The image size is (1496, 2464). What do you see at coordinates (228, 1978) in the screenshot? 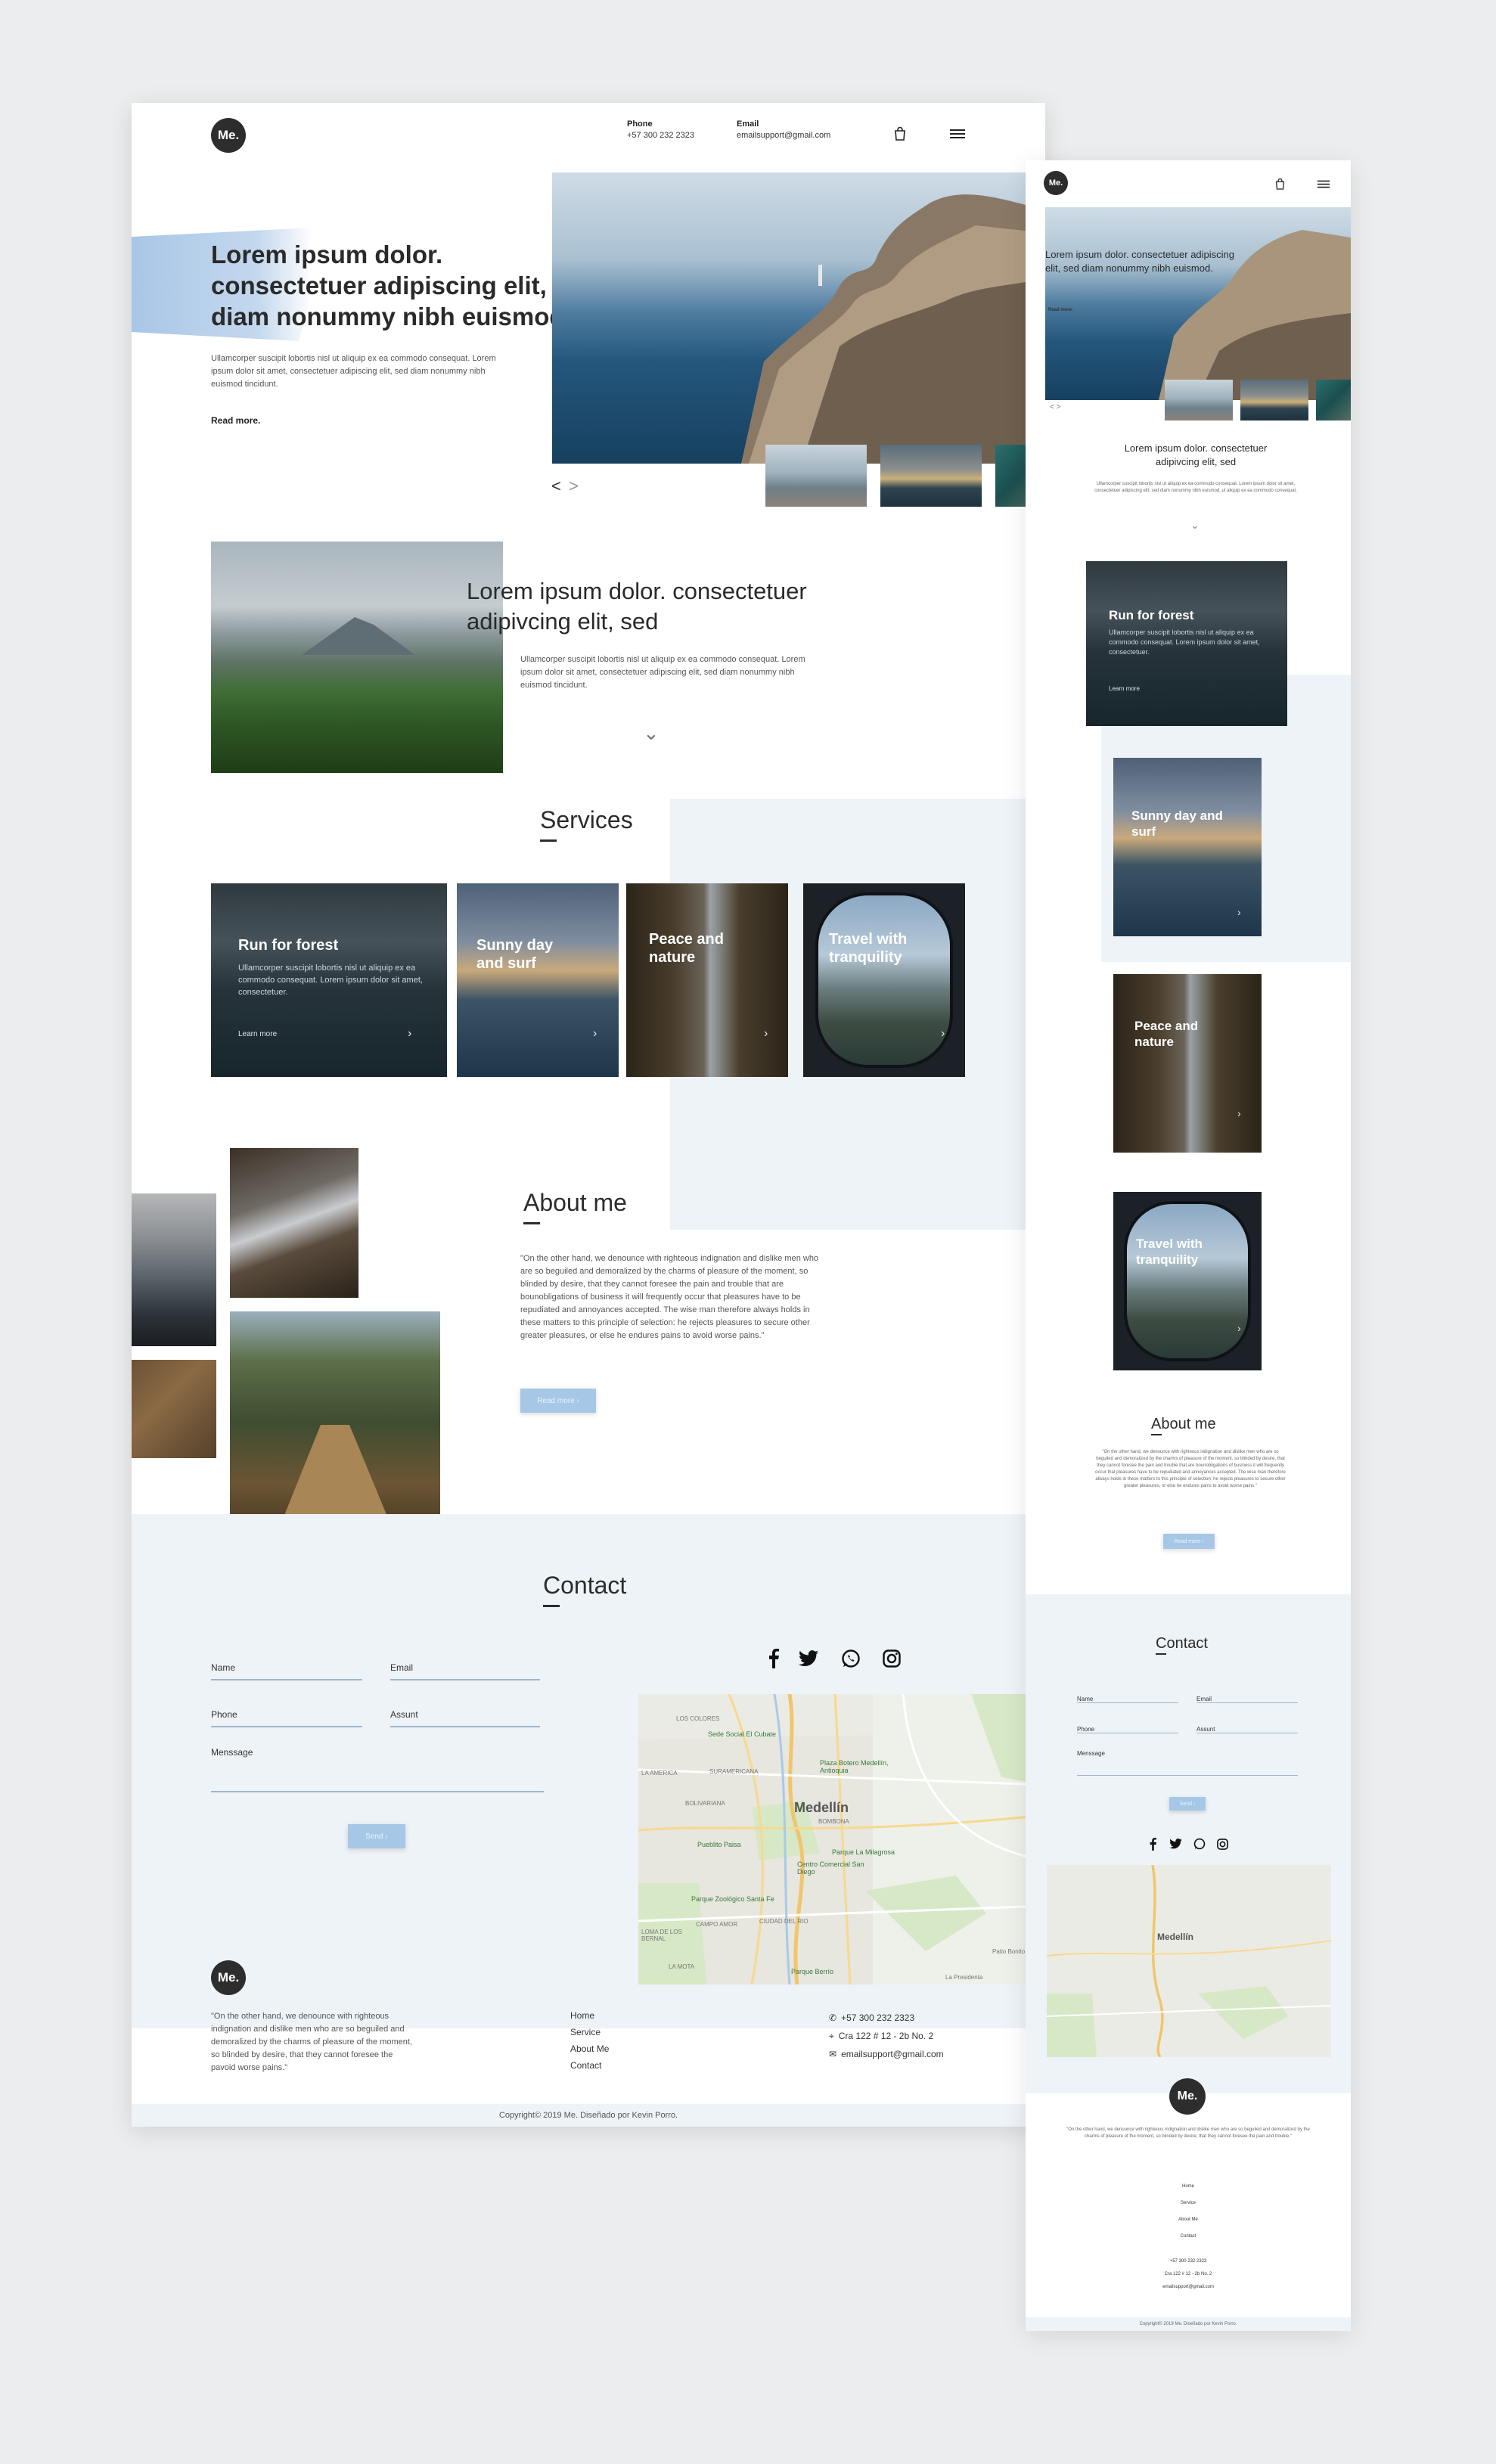
I see `footer-logo: Me.` at bounding box center [228, 1978].